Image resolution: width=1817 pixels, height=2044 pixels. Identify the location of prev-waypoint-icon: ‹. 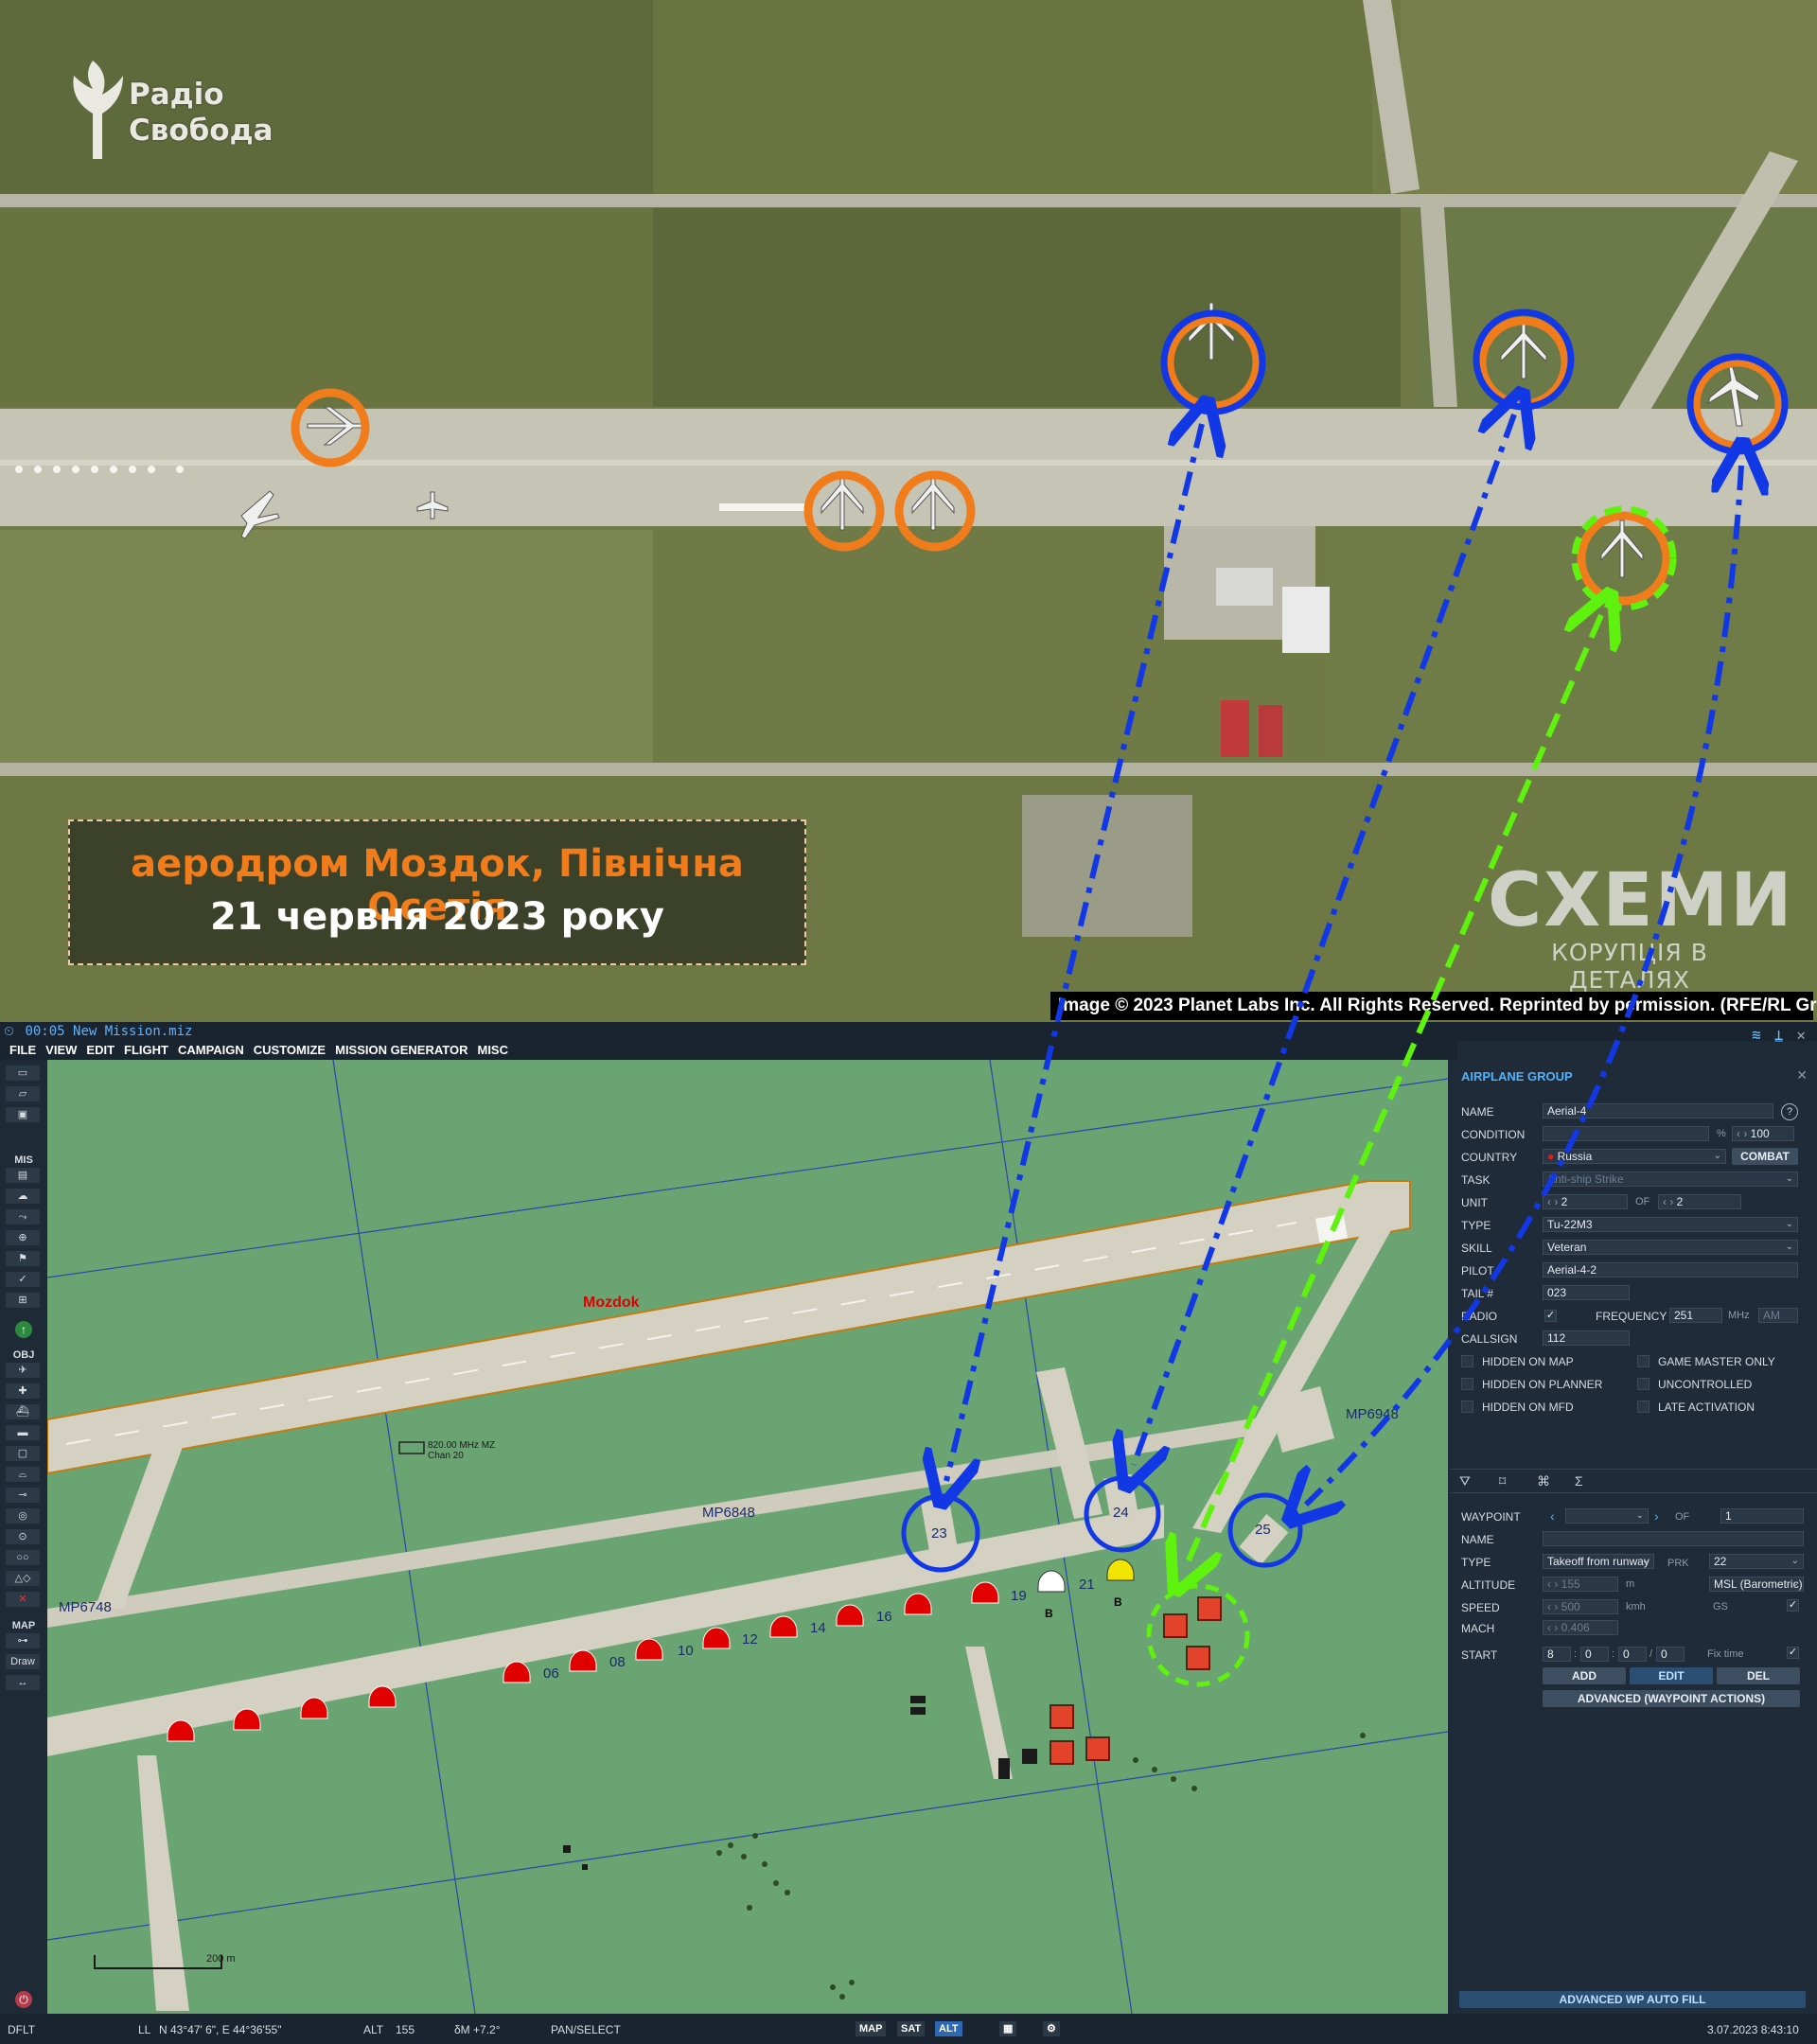
(1552, 1516).